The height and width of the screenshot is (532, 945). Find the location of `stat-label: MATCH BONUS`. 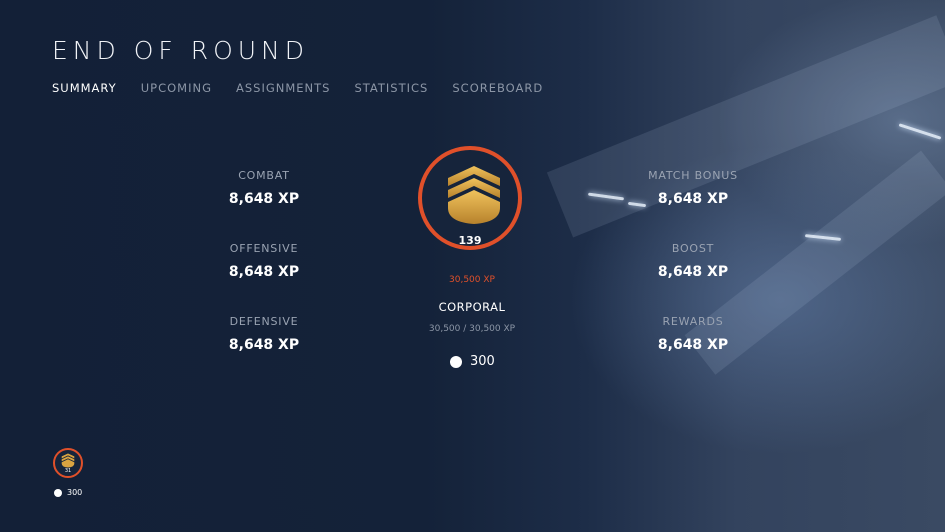

stat-label: MATCH BONUS is located at coordinates (693, 175).